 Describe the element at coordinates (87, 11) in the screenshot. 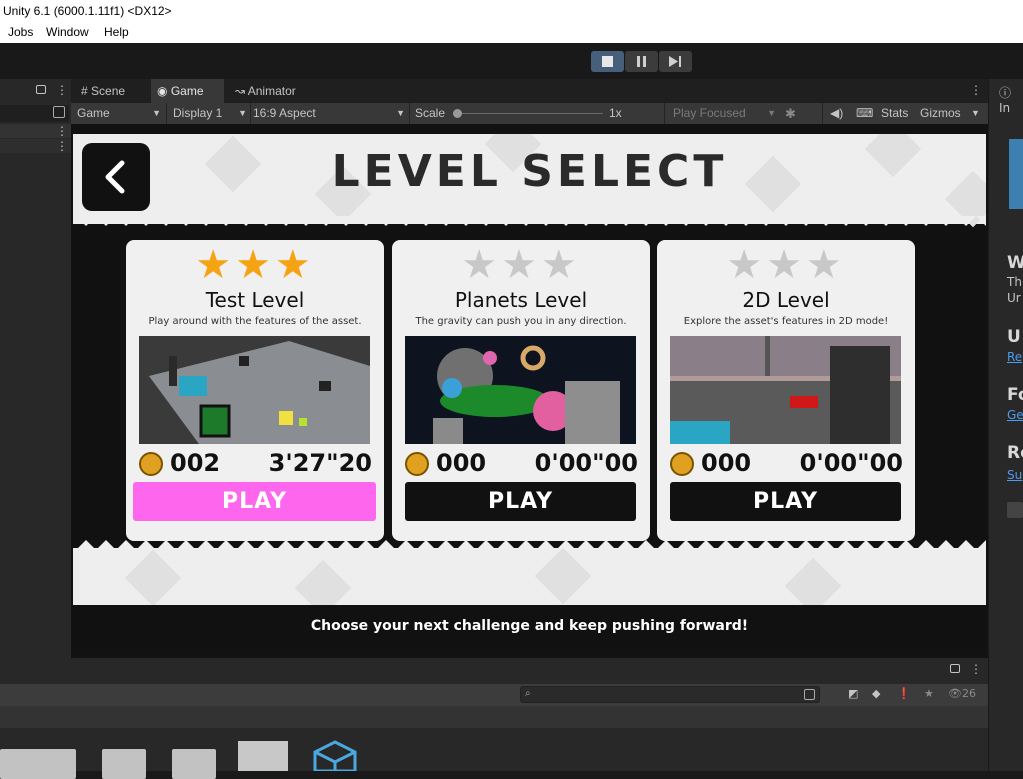

I see `window-title: Unity 6.1 (6000.1.11f1) <DX12>` at that location.